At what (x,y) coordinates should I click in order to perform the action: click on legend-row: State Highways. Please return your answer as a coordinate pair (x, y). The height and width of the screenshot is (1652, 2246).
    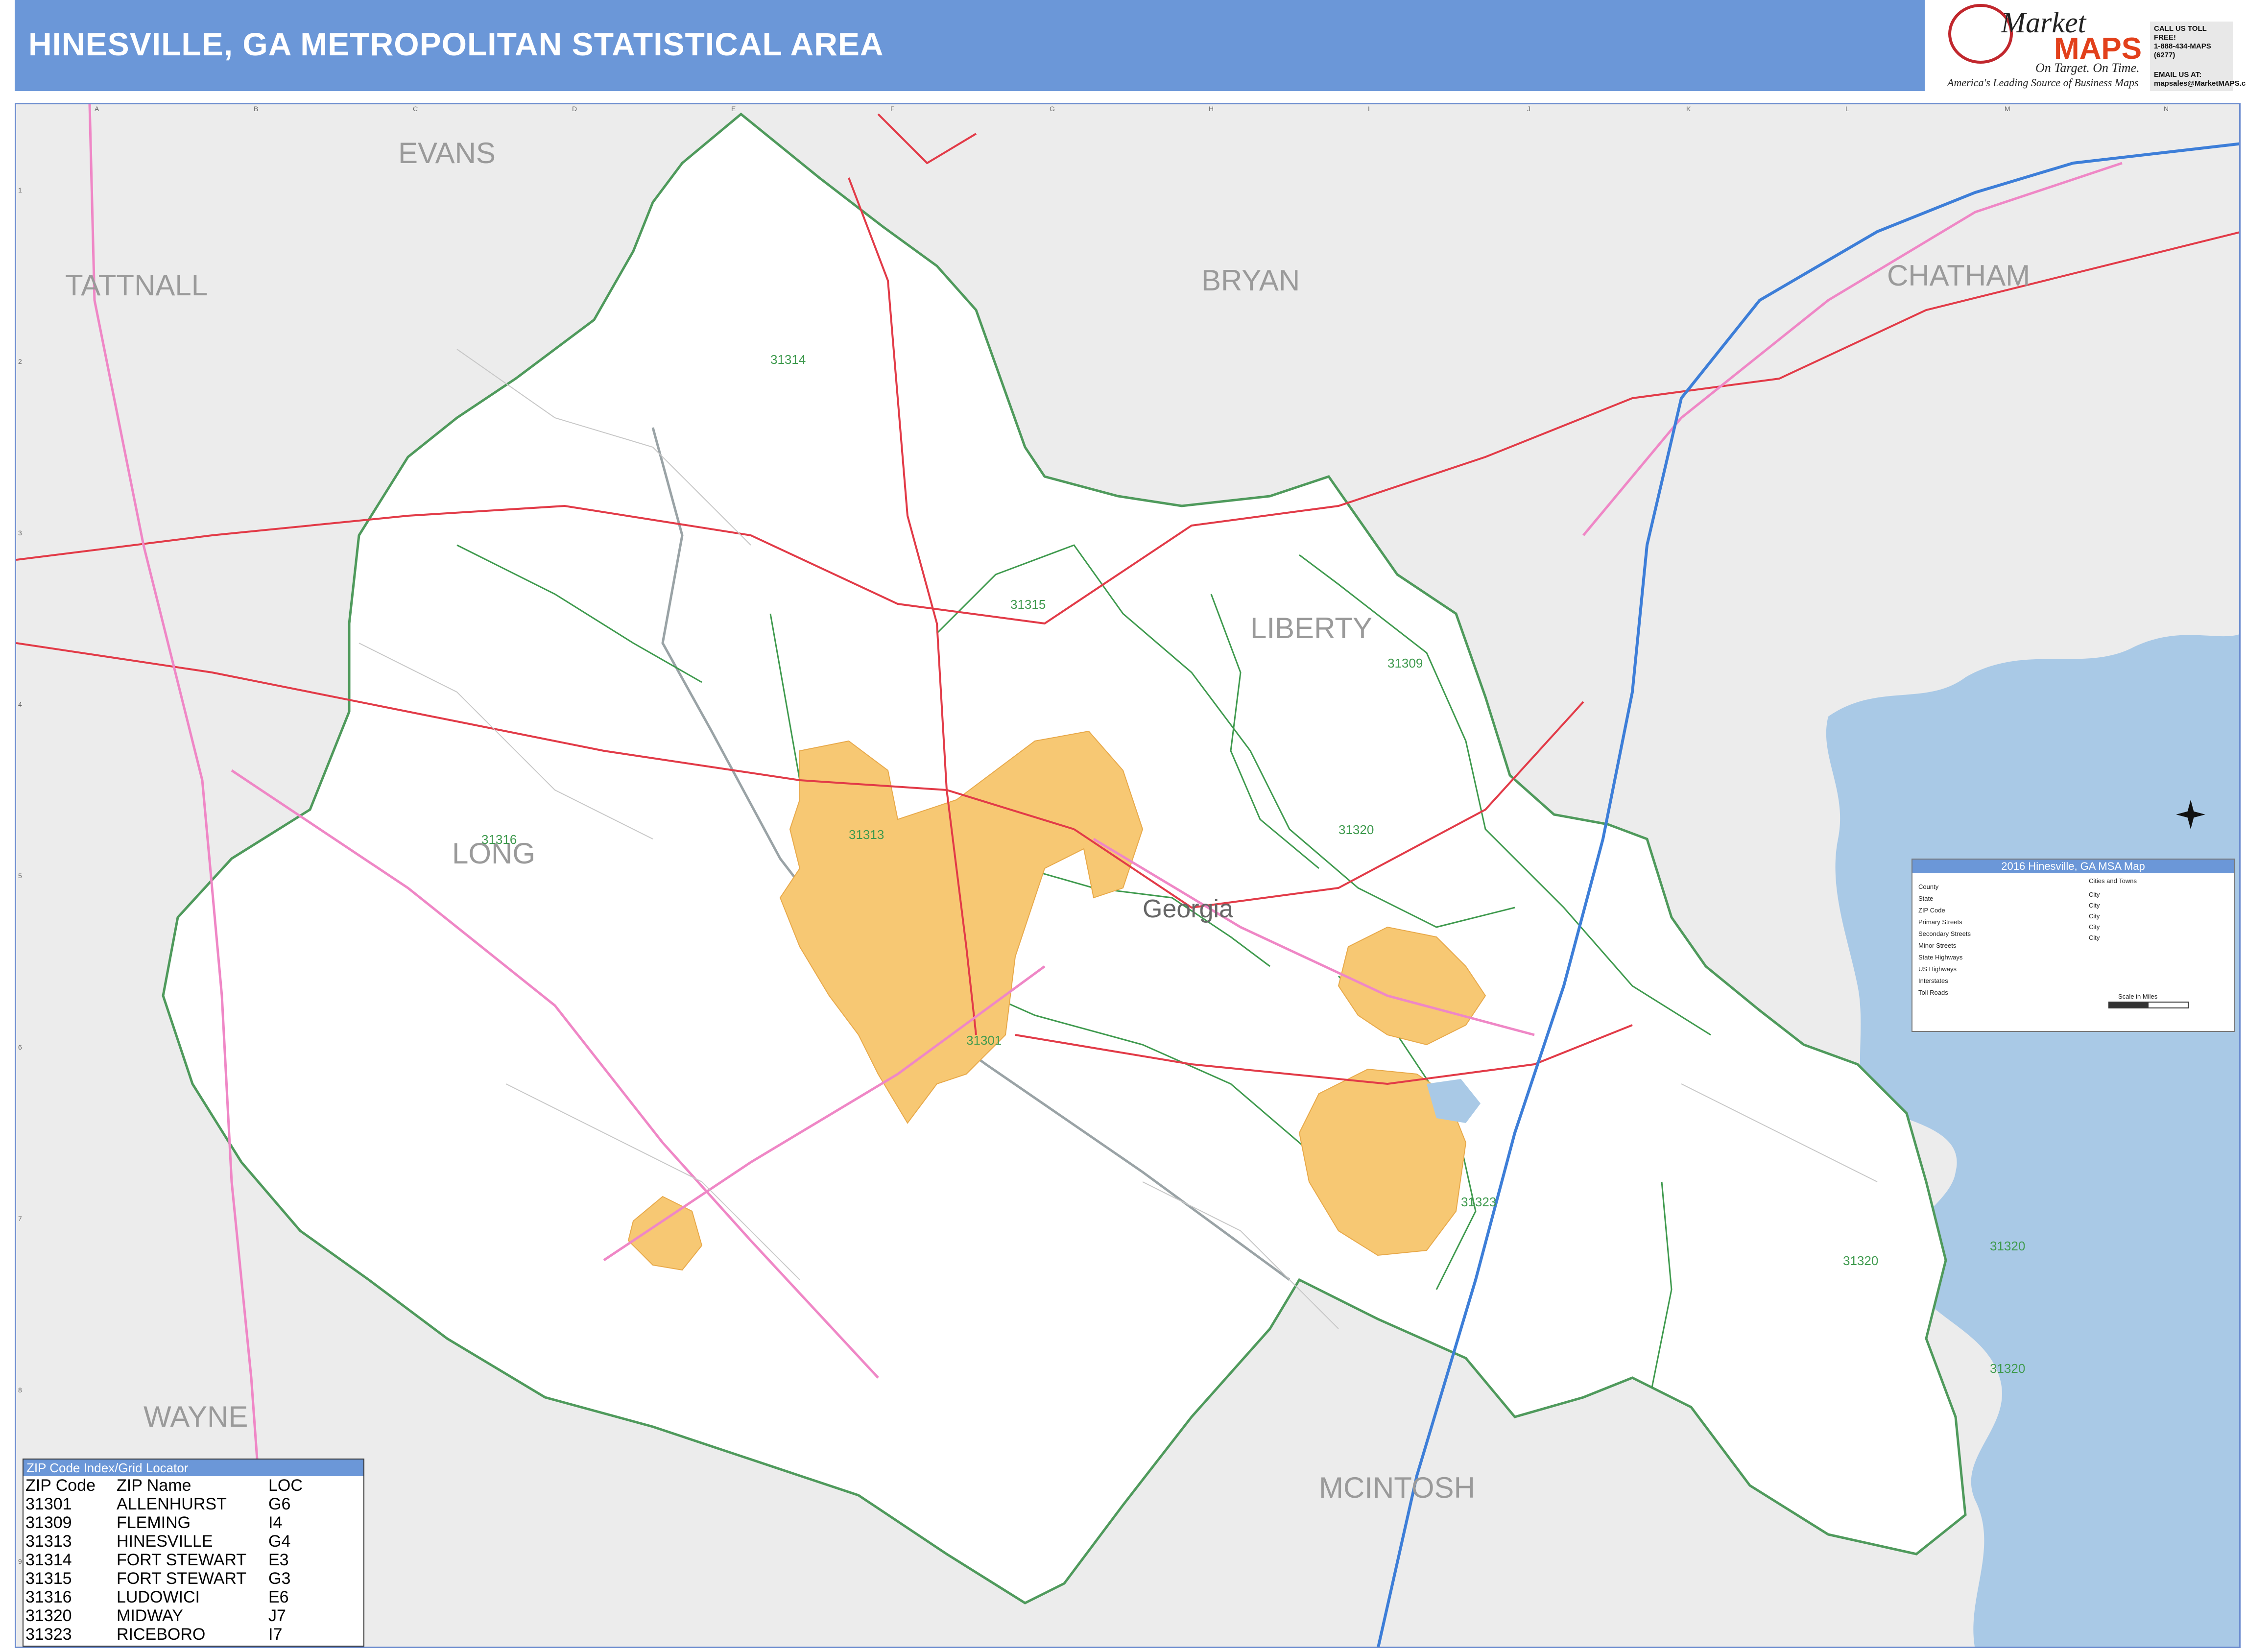
    Looking at the image, I should click on (1941, 958).